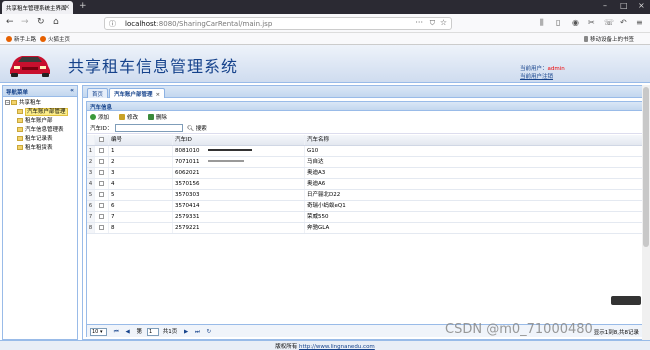 This screenshot has width=650, height=350. Describe the element at coordinates (186, 332) in the screenshot. I see `next-page-icon: ▶` at that location.